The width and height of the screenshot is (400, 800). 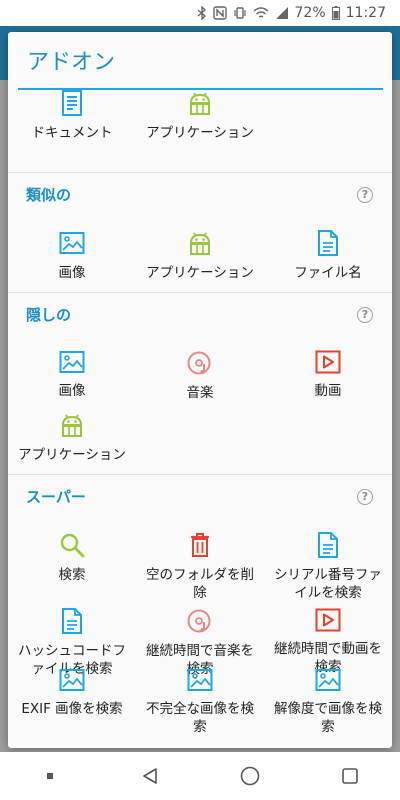 I want to click on status-bar: 72% 11:27, so click(x=200, y=13).